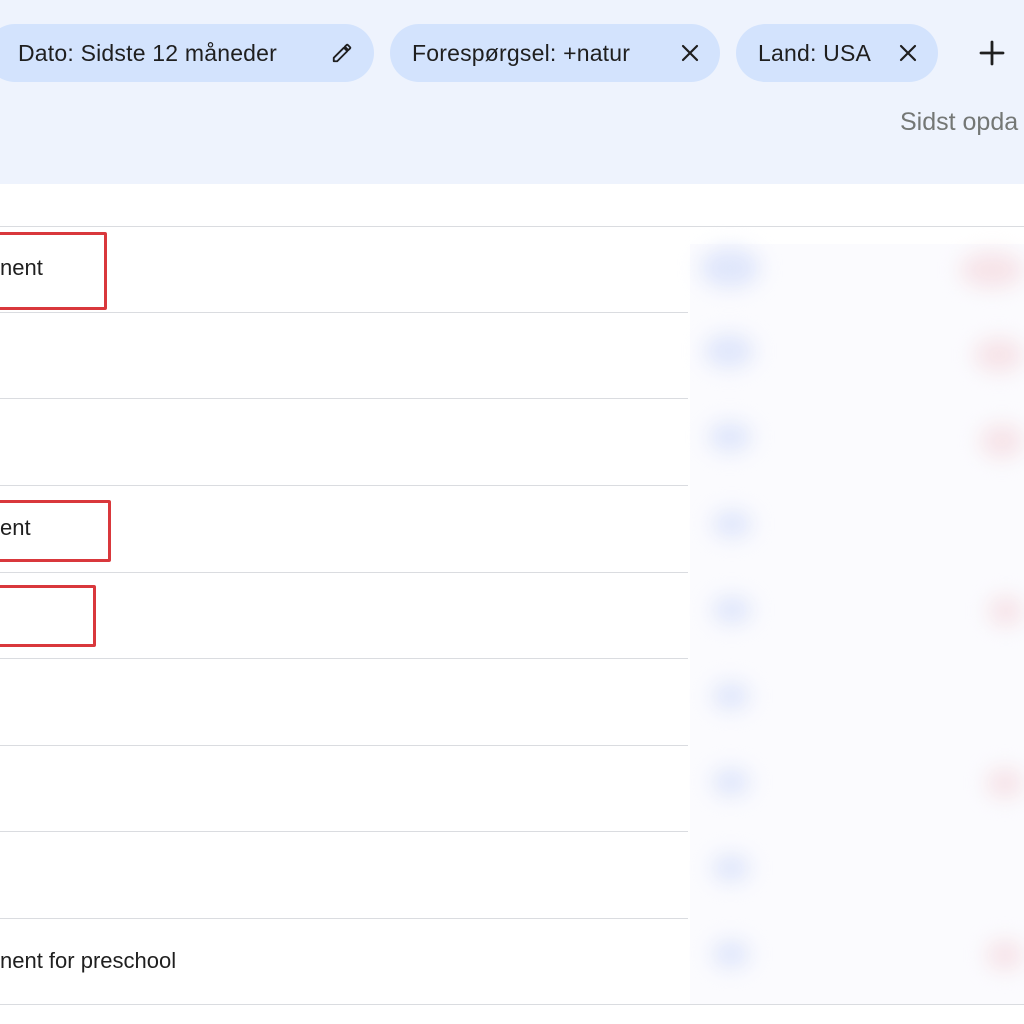 The width and height of the screenshot is (1024, 1024). I want to click on plus-icon, so click(992, 53).